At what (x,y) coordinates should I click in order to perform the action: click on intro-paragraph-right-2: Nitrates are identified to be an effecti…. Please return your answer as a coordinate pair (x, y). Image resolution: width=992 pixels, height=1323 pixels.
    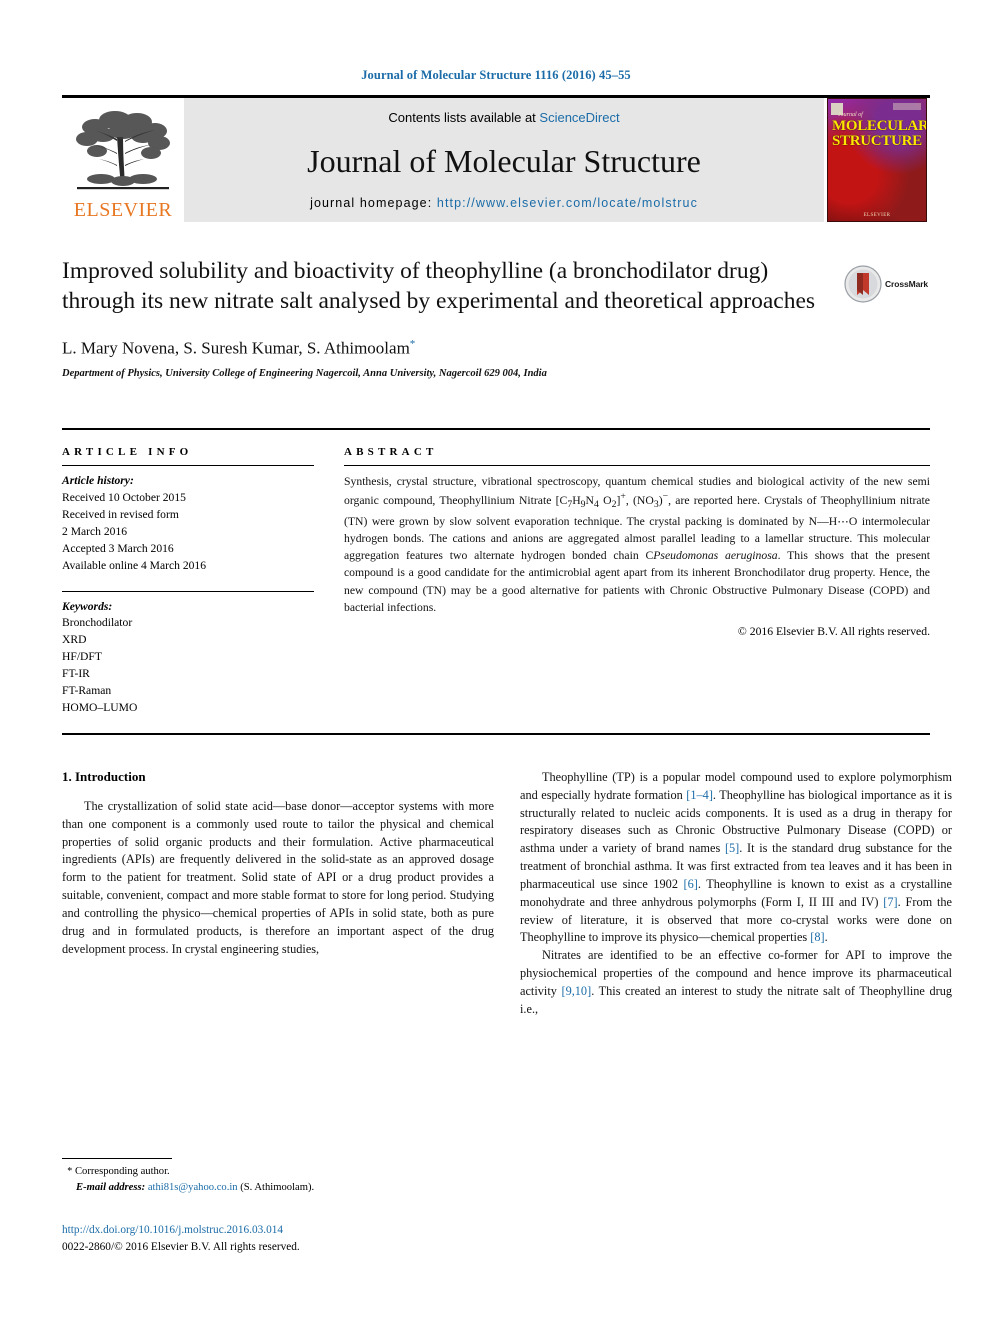
    Looking at the image, I should click on (736, 982).